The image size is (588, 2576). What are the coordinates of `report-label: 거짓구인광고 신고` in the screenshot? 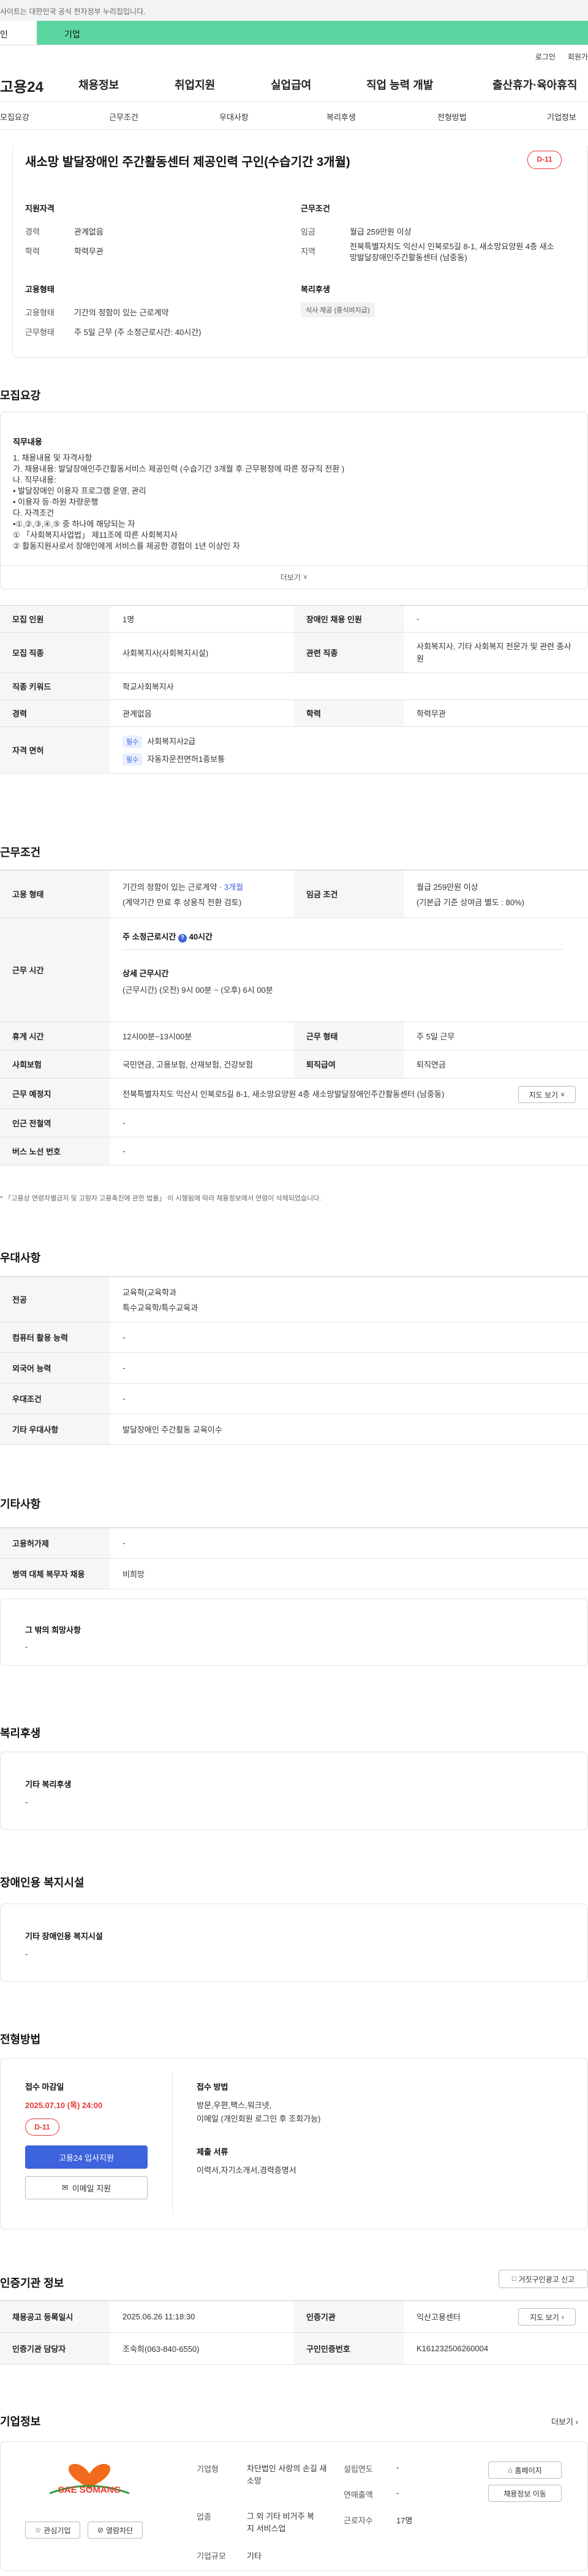 It's located at (547, 2279).